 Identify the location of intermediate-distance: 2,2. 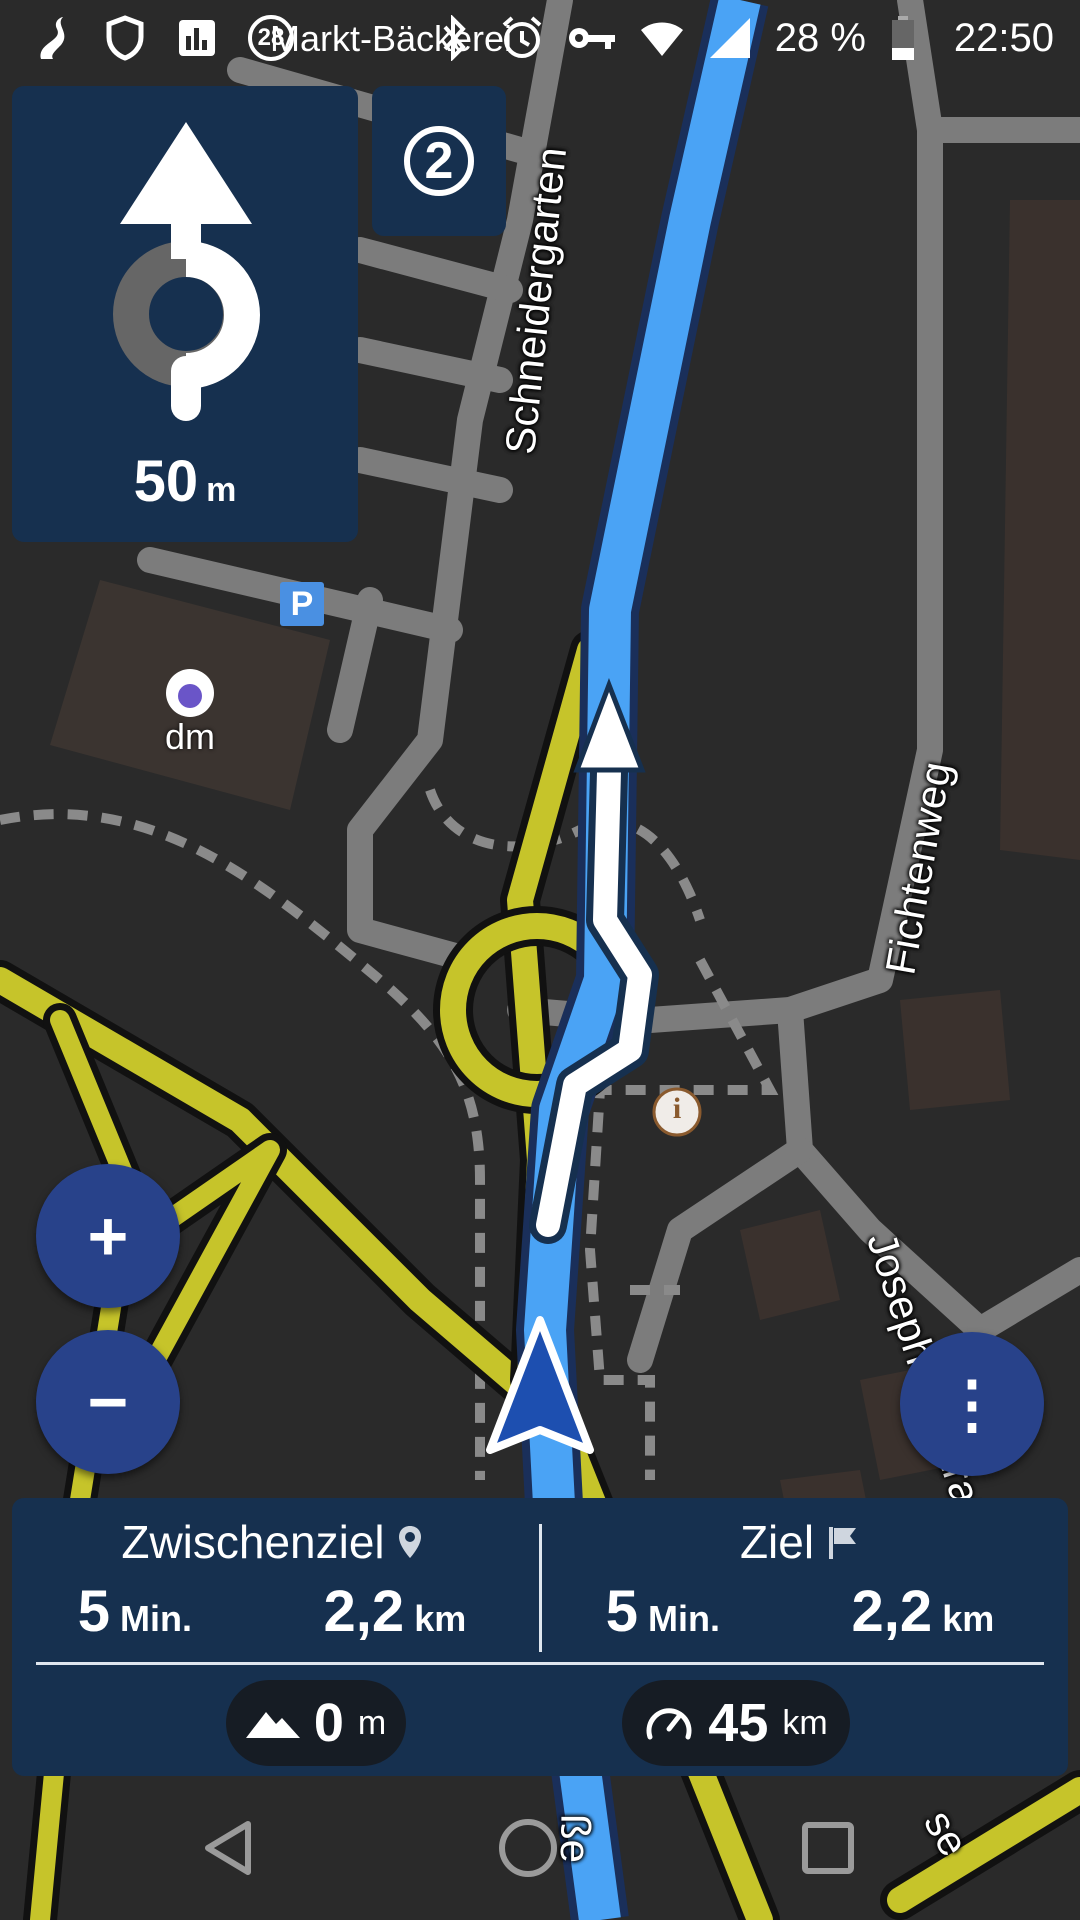
(364, 1611).